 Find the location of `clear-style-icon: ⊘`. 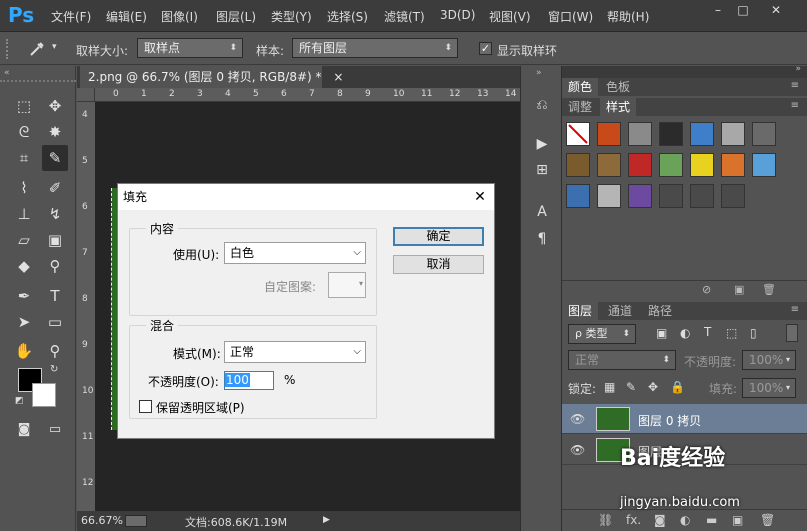

clear-style-icon: ⊘ is located at coordinates (706, 289).